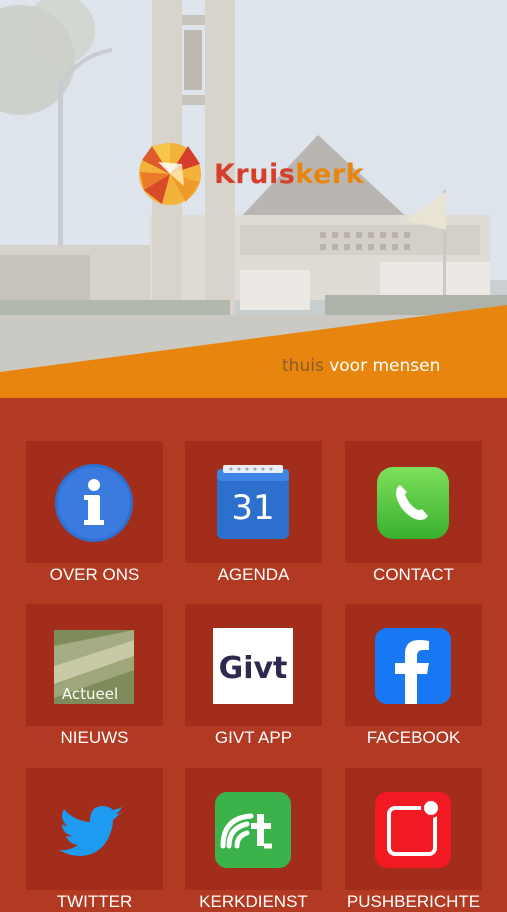 This screenshot has width=507, height=912. What do you see at coordinates (361, 366) in the screenshot?
I see `tagline: thuis voor mensen` at bounding box center [361, 366].